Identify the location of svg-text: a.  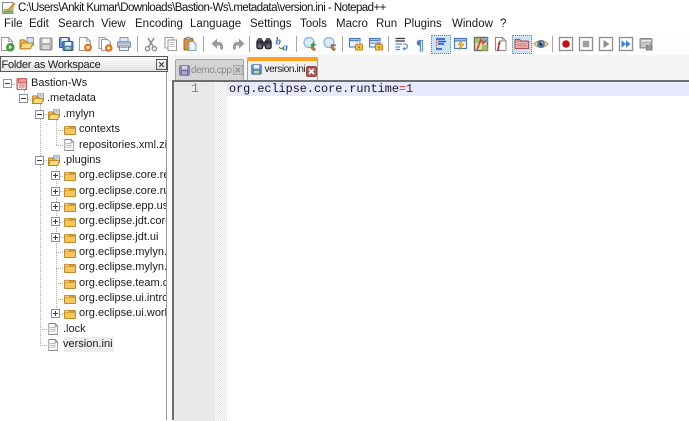
(286, 47).